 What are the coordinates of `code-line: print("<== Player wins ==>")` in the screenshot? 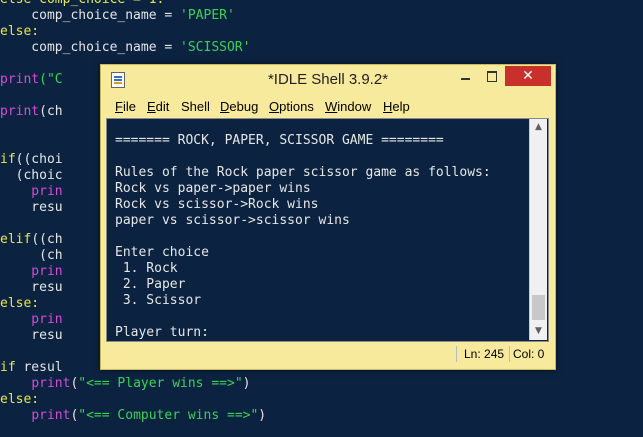 It's located at (125, 384).